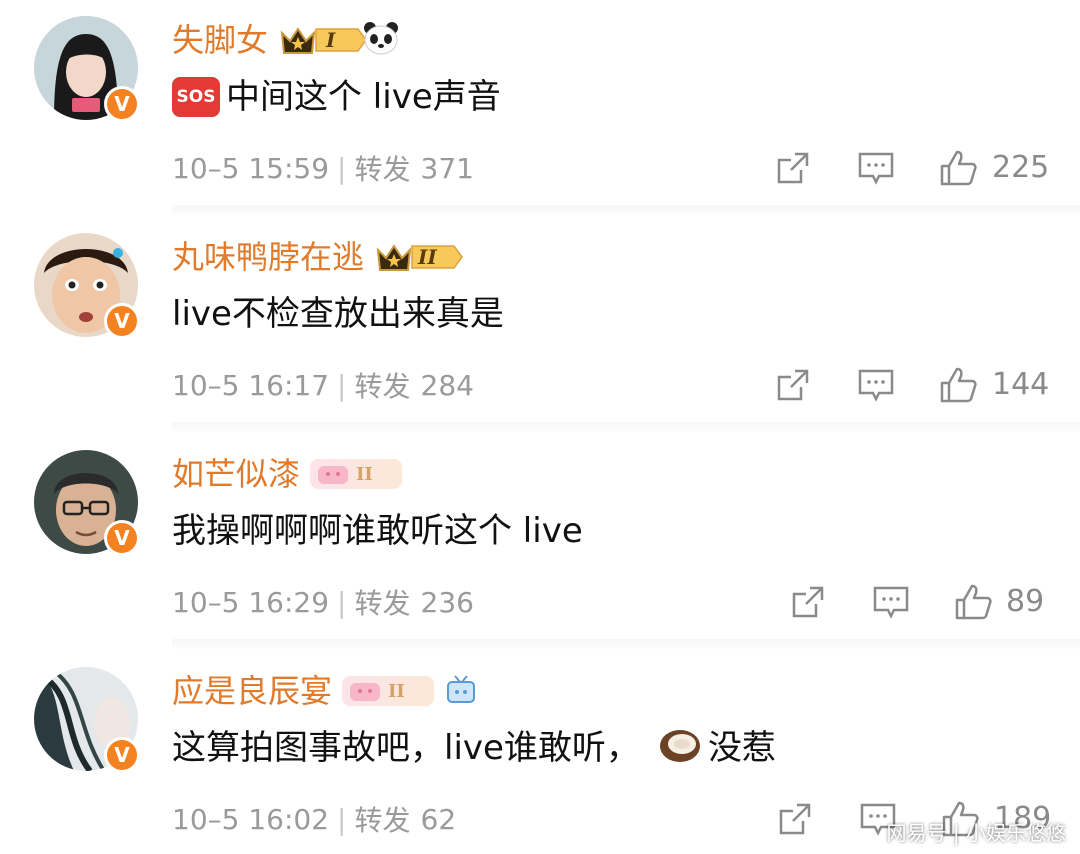 The height and width of the screenshot is (854, 1080). I want to click on repost-count: 284, so click(447, 385).